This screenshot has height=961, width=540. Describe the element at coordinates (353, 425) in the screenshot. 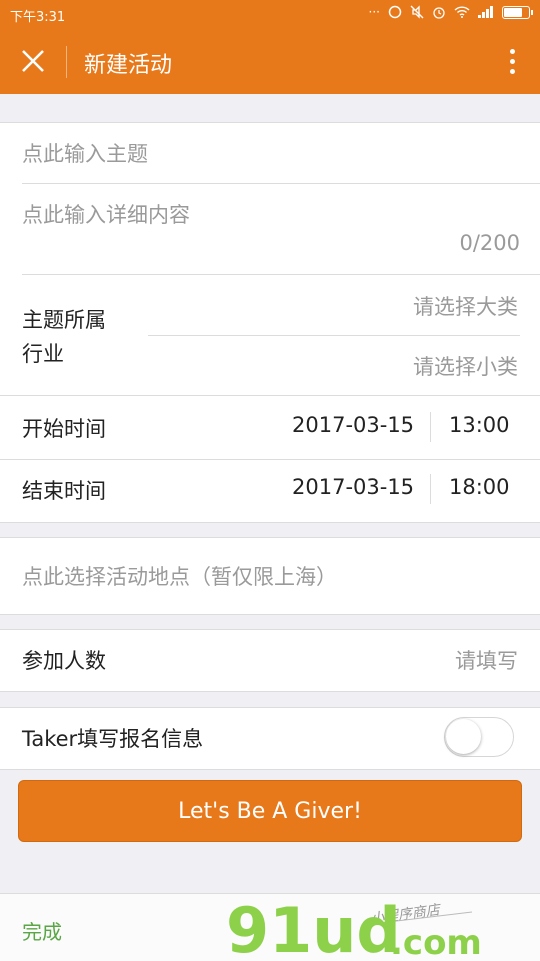

I see `start-date-picker: 2017-03-15` at that location.